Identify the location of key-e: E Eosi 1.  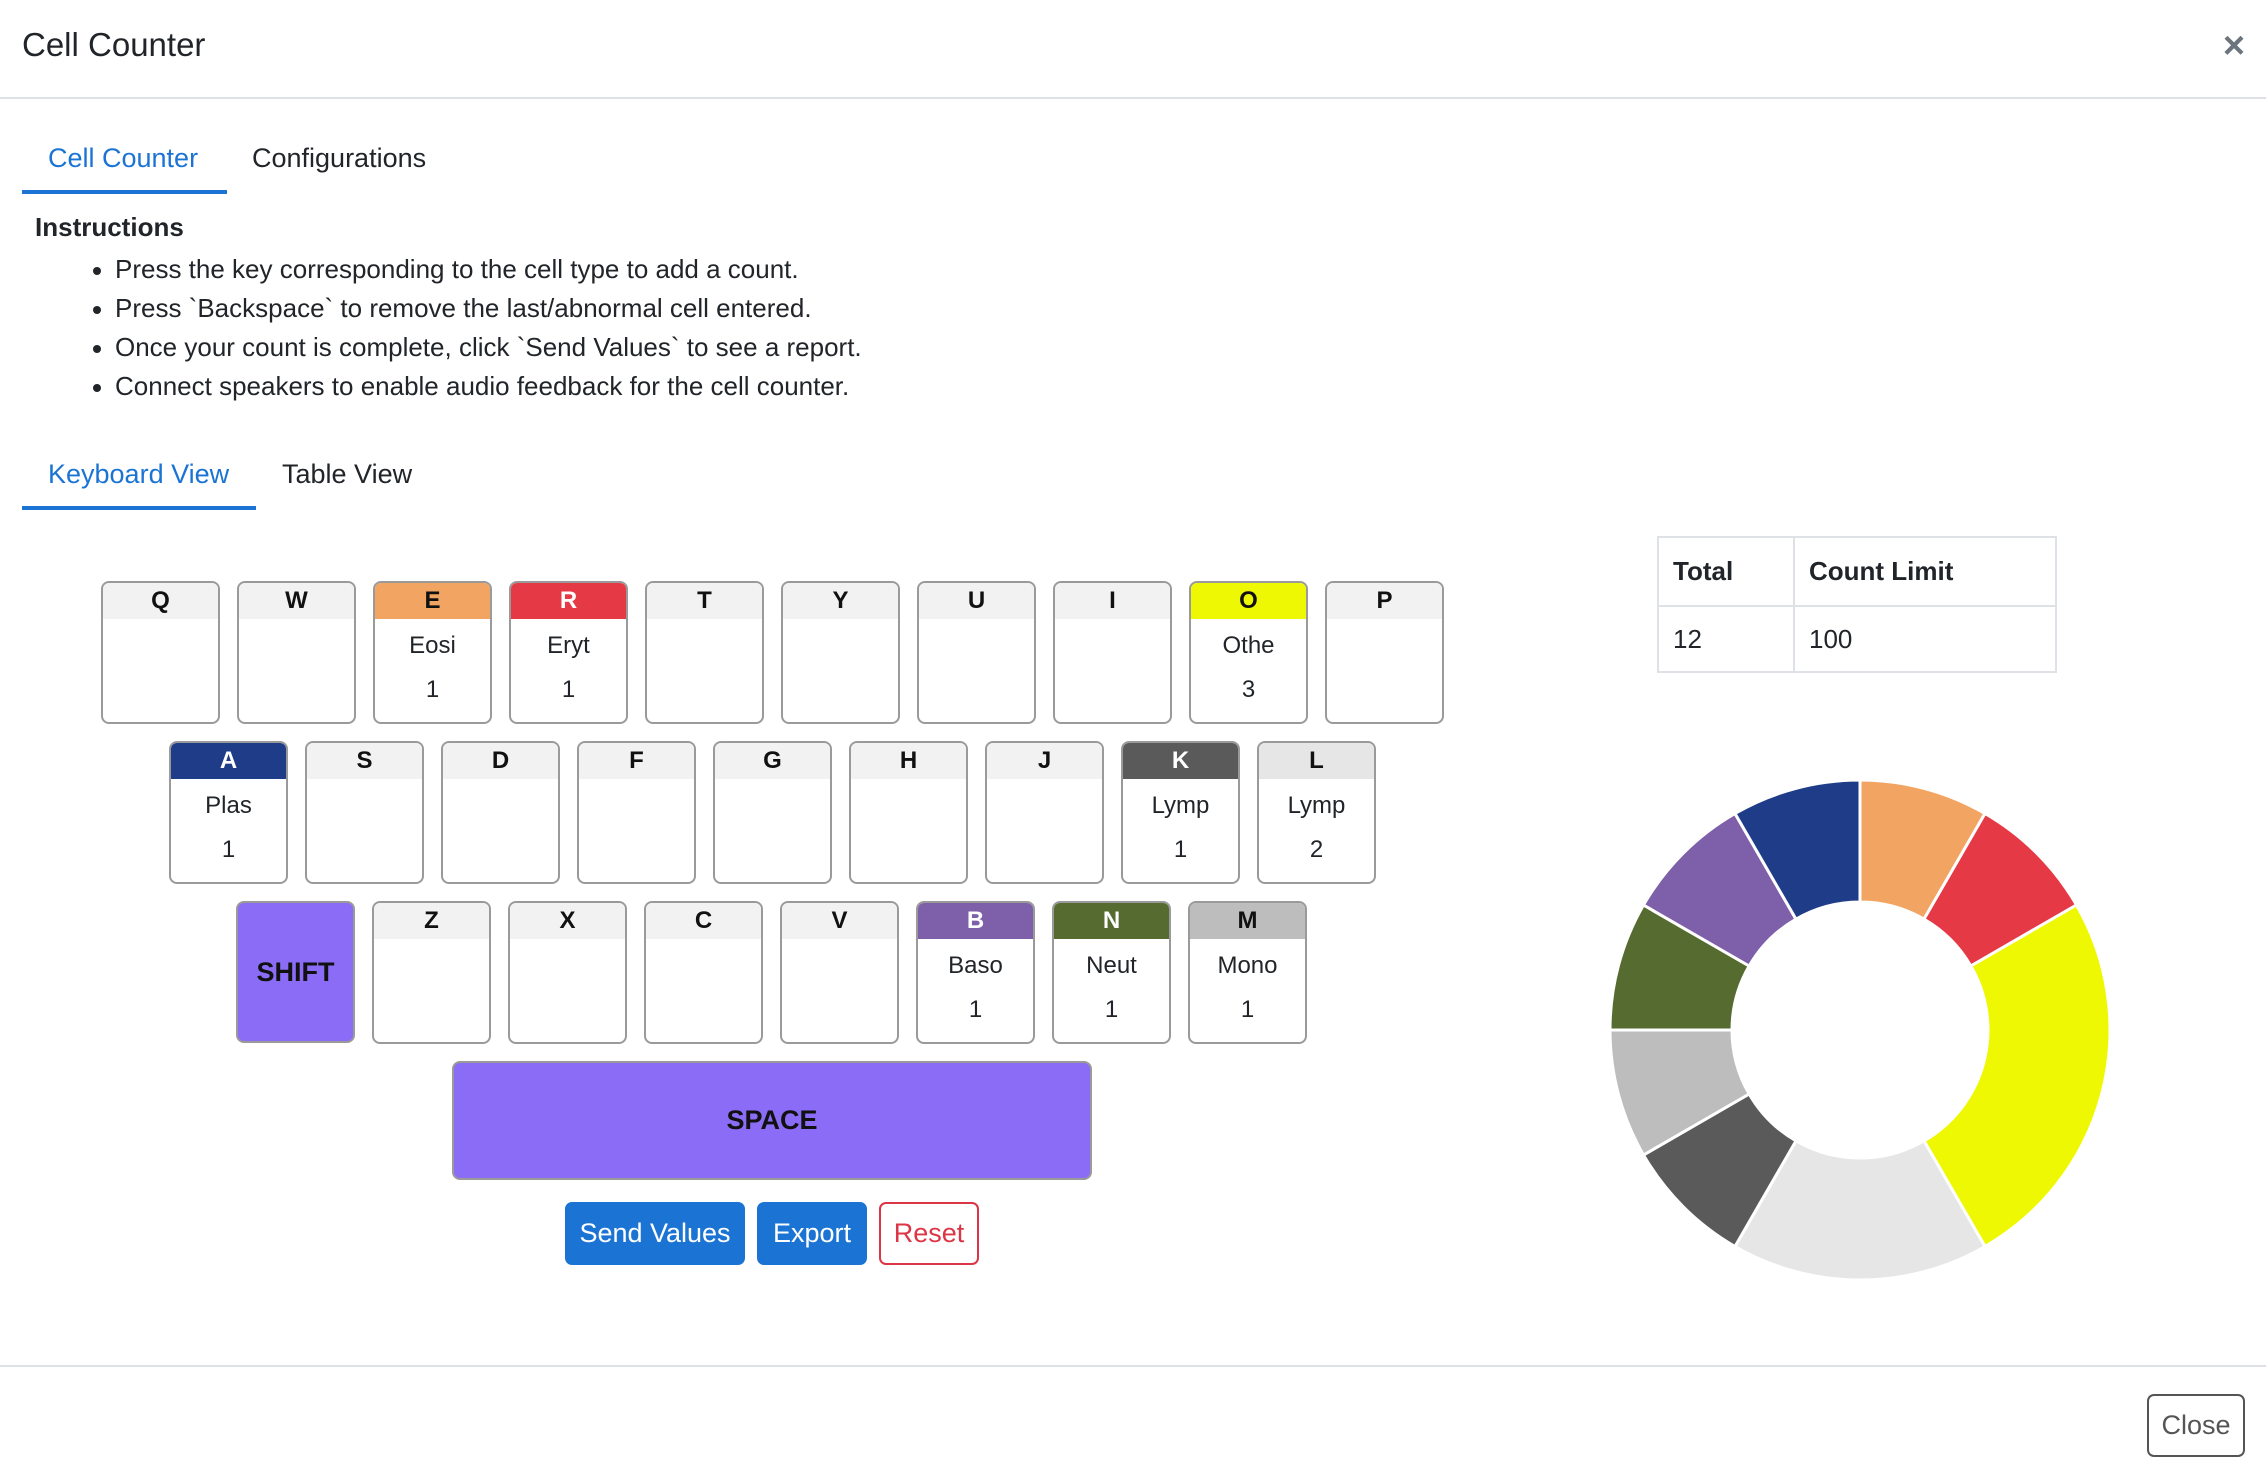
(432, 652).